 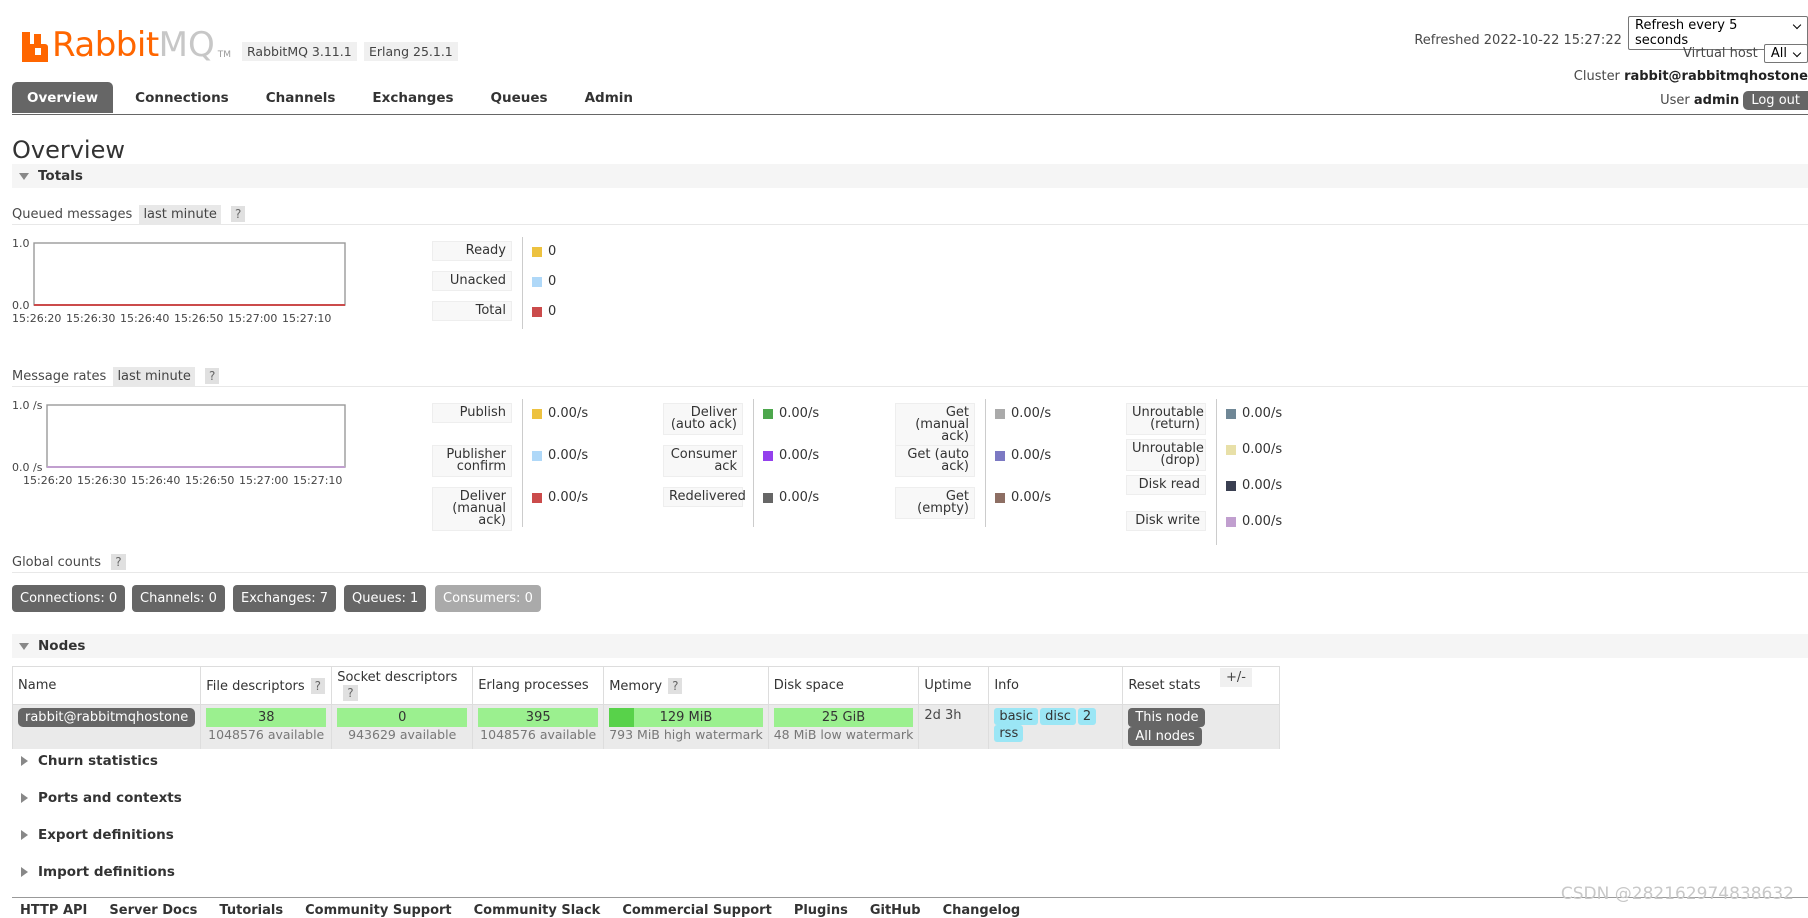 What do you see at coordinates (843, 717) in the screenshot?
I see `disk-bar: 25 GiB` at bounding box center [843, 717].